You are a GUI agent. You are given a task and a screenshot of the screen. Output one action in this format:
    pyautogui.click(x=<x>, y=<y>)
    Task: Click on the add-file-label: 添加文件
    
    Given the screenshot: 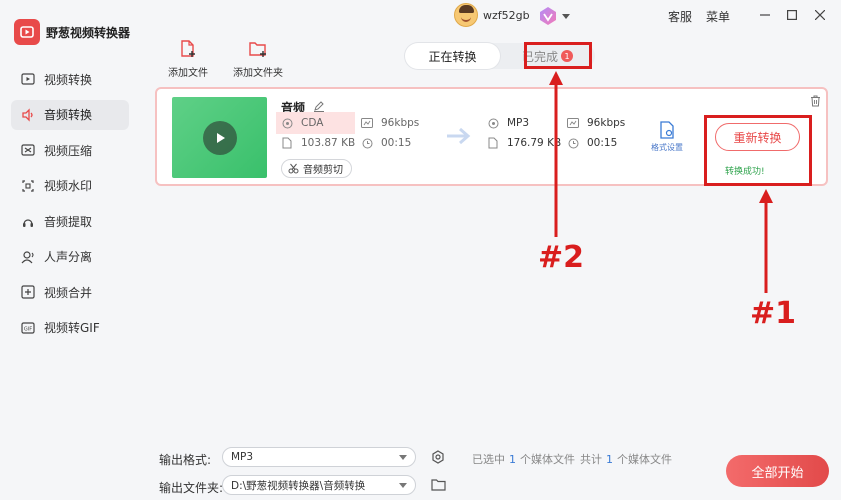 What is the action you would take?
    pyautogui.click(x=188, y=73)
    